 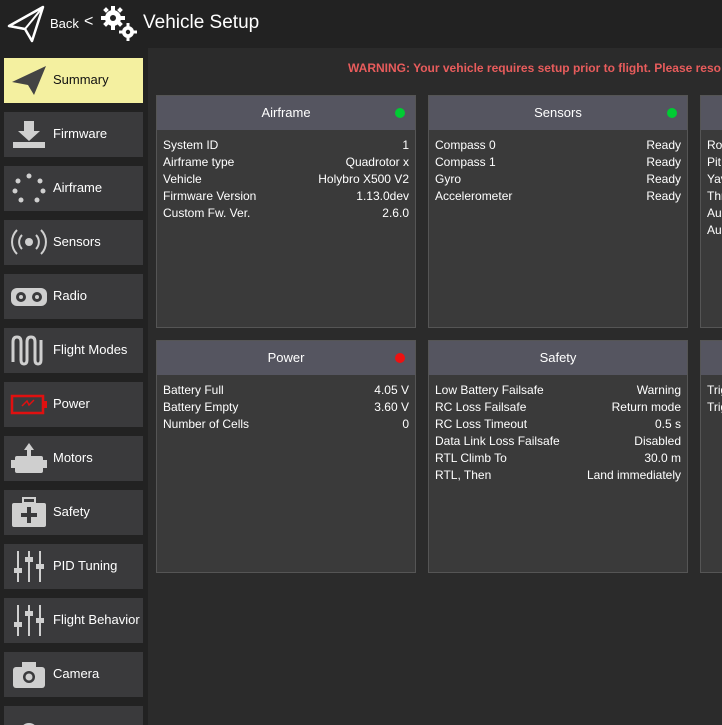 I want to click on card-title: Airframe, so click(x=286, y=112).